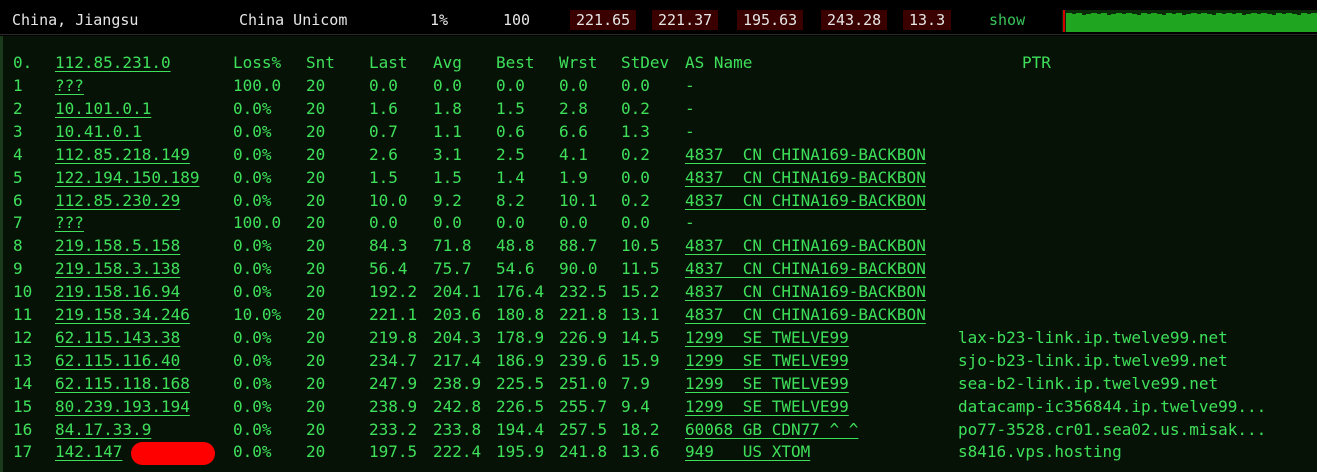  What do you see at coordinates (117, 361) in the screenshot?
I see `host-address: 62.115.116.40` at bounding box center [117, 361].